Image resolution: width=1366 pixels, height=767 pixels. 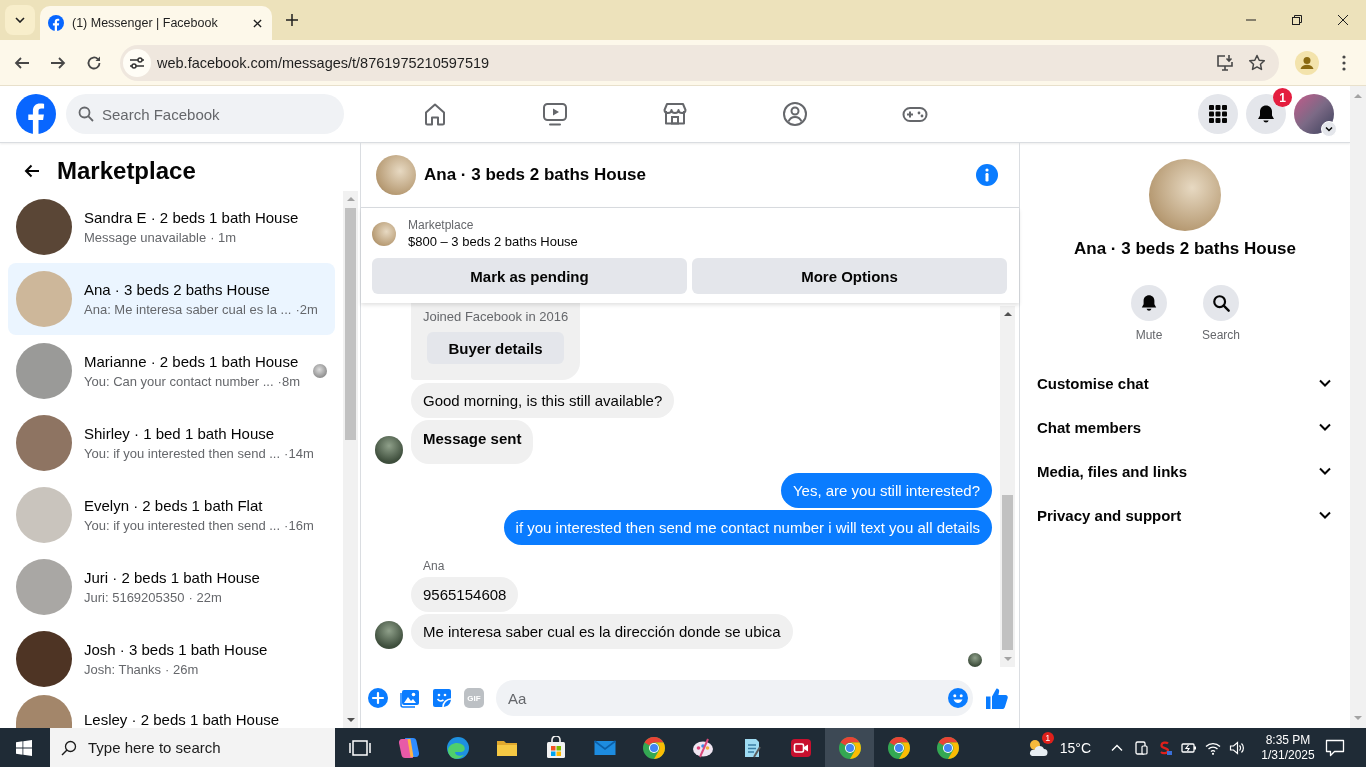 What do you see at coordinates (699, 62) in the screenshot?
I see `address-bar: web.facebook.com/messages/t/8761975210597519` at bounding box center [699, 62].